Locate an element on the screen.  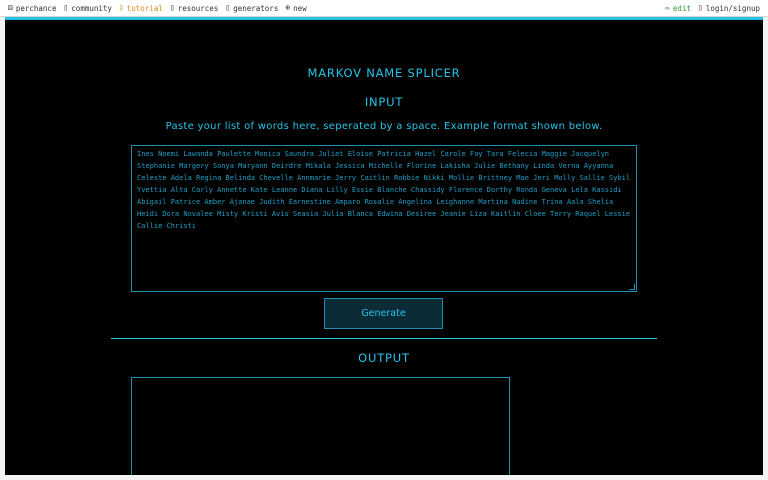
nav-edit: ✏ edit is located at coordinates (678, 8).